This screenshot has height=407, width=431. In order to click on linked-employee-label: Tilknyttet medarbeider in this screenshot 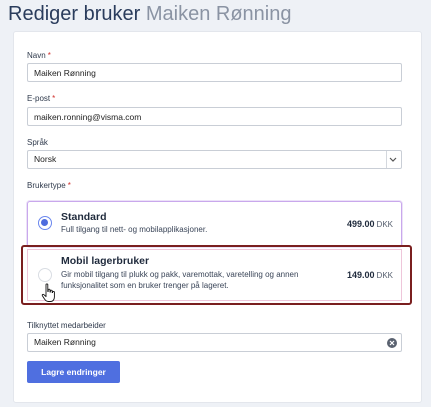, I will do `click(66, 325)`.